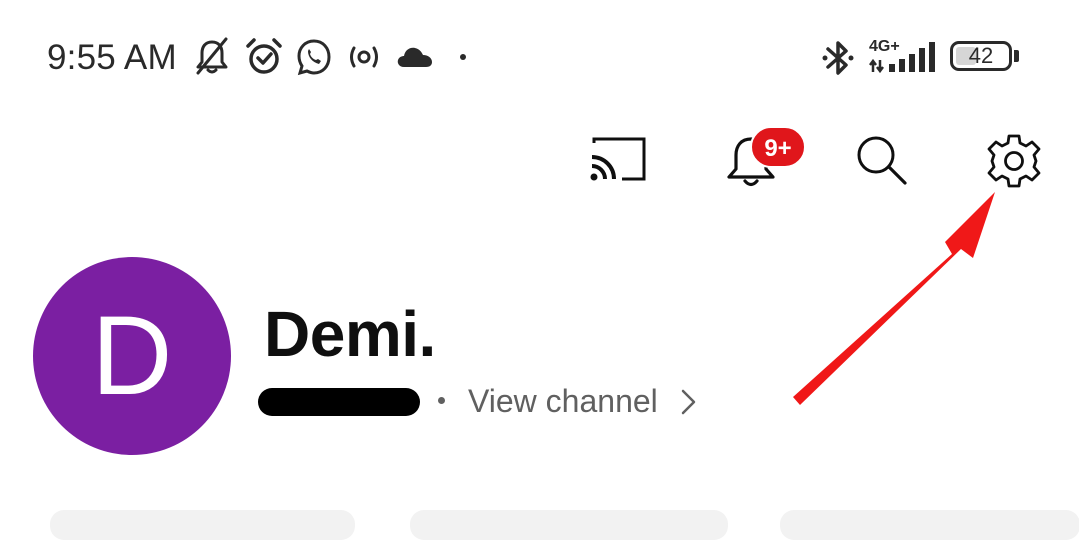 Image resolution: width=1079 pixels, height=540 pixels. Describe the element at coordinates (212, 56) in the screenshot. I see `mute-notifications-icon` at that location.